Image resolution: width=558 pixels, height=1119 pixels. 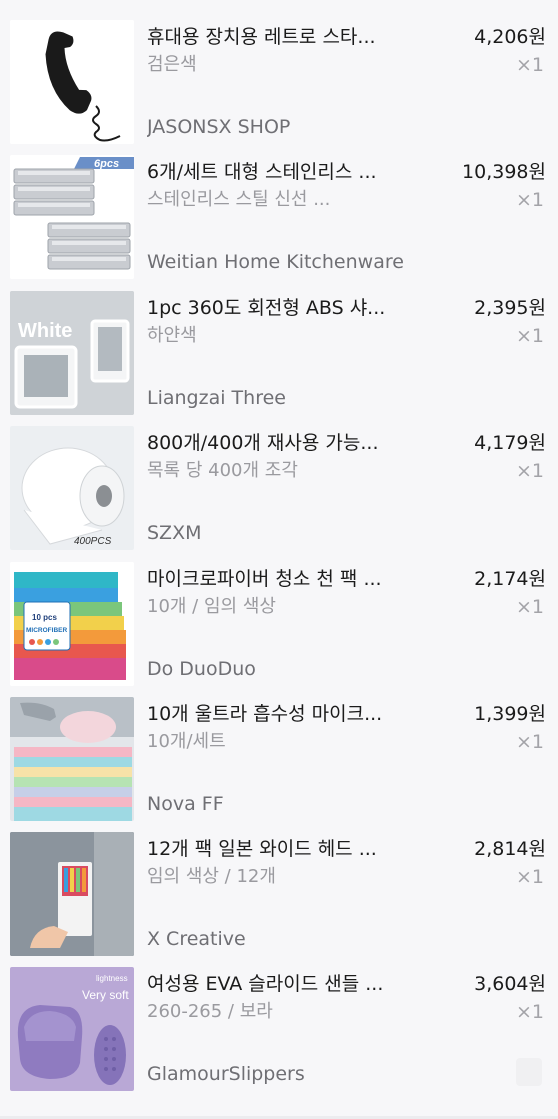 I want to click on badge-text: 10 pcs, so click(x=44, y=617).